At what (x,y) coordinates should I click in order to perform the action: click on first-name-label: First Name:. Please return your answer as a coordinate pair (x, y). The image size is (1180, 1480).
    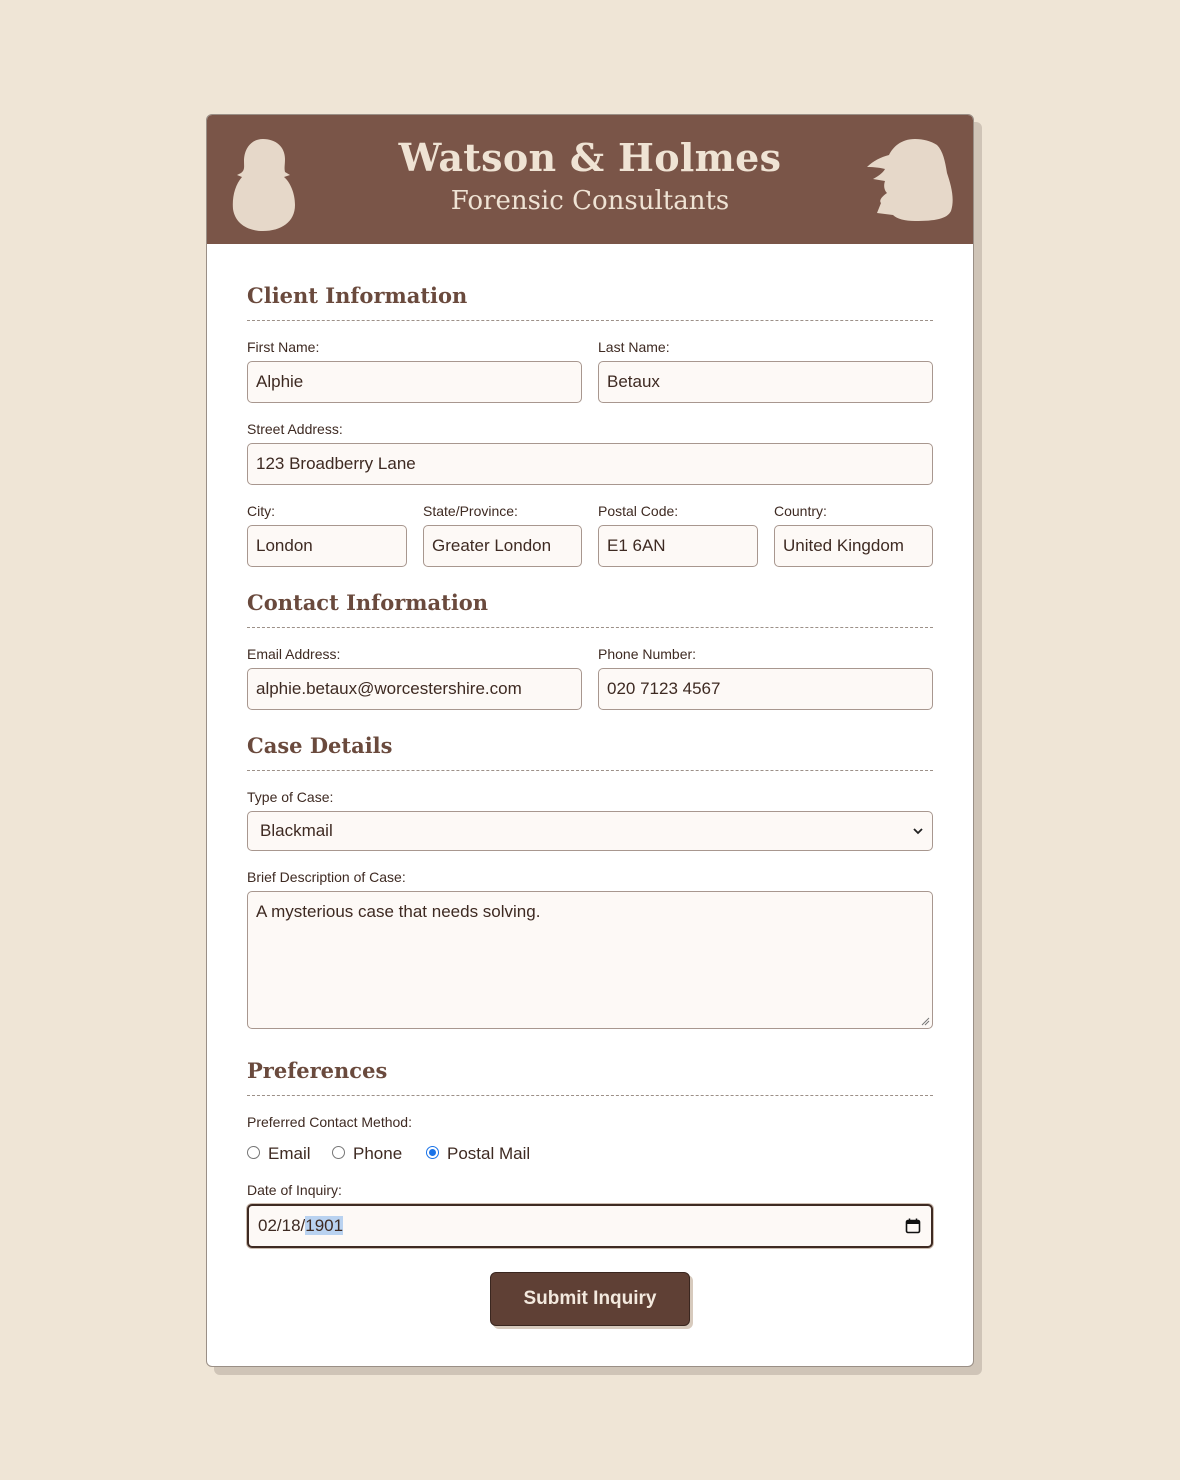
    Looking at the image, I should click on (283, 347).